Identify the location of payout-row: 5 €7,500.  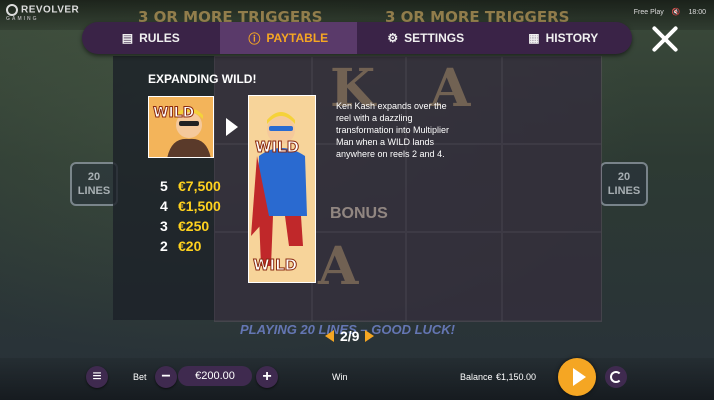
(190, 186).